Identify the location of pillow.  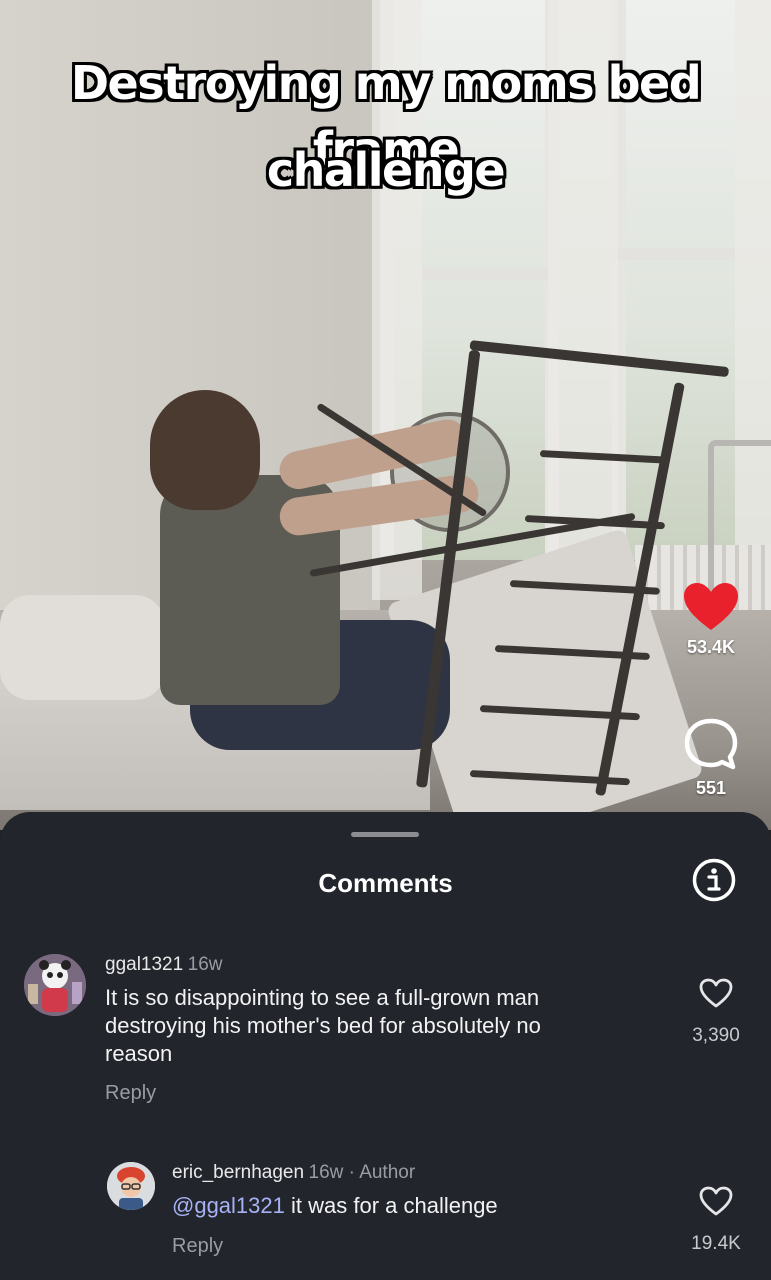
(82, 647).